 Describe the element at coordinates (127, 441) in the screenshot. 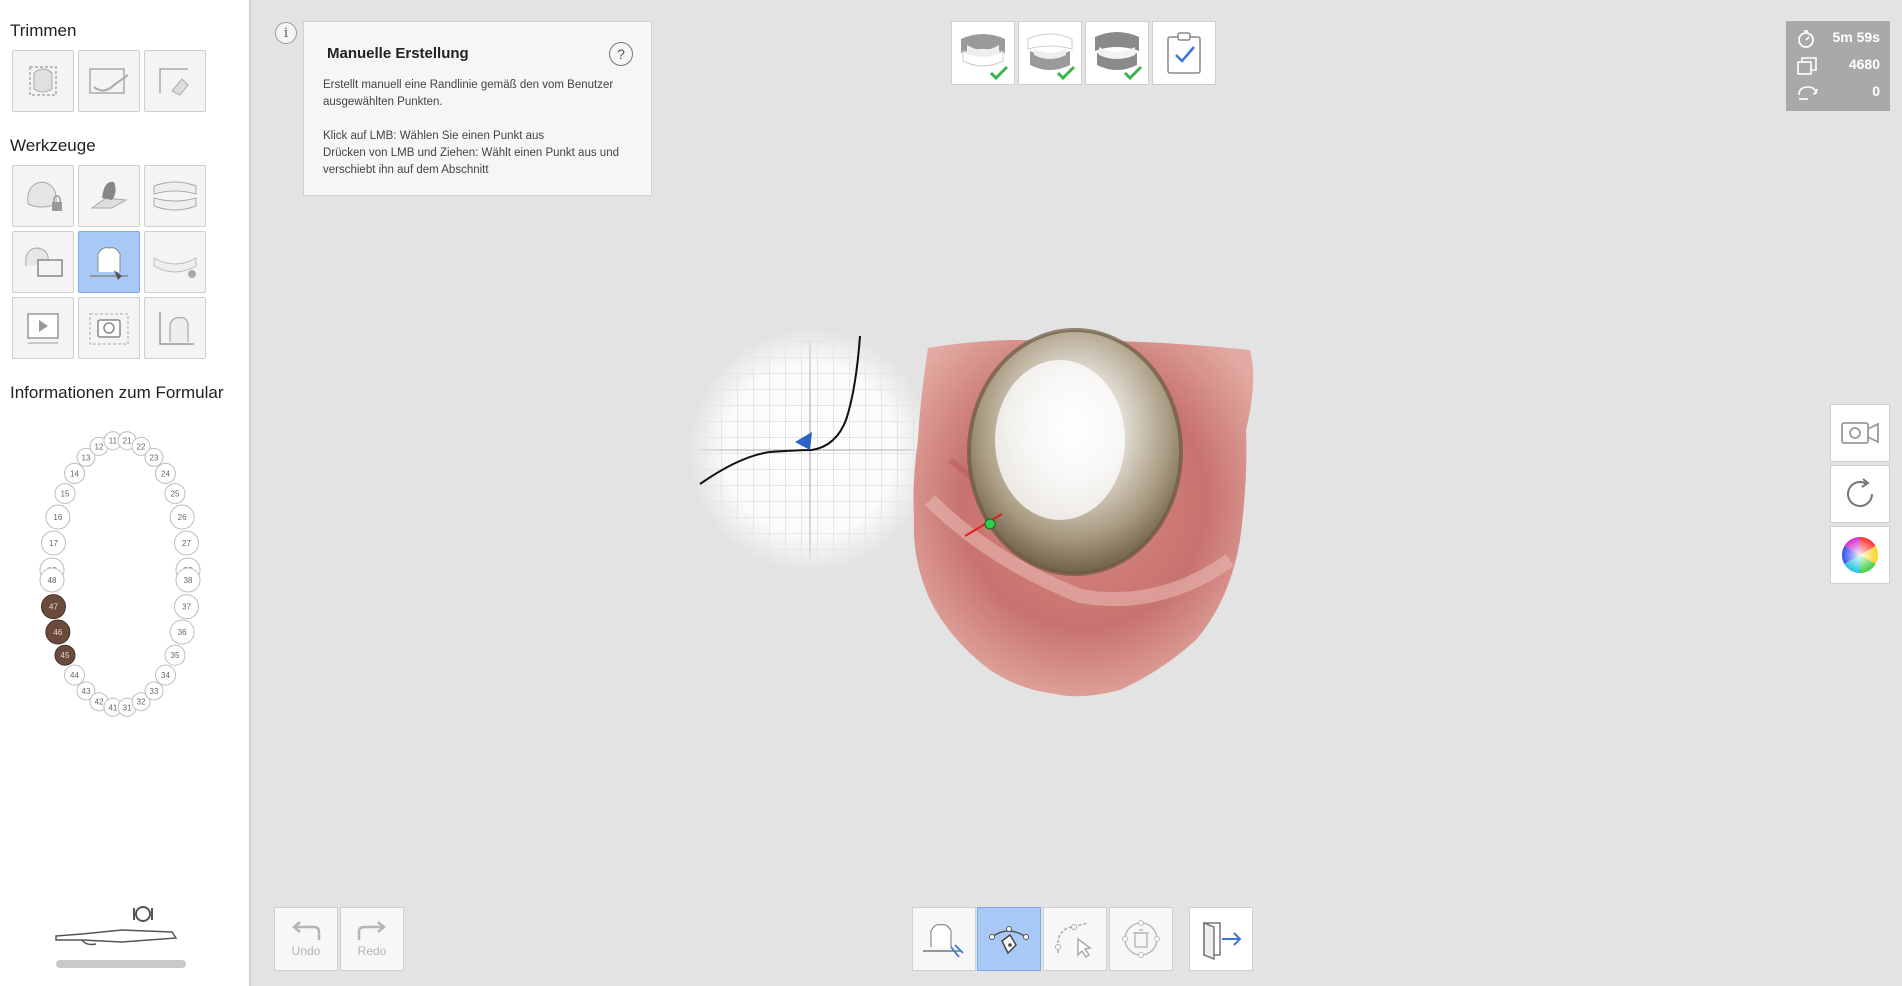

I see `tooth-label: 21` at that location.